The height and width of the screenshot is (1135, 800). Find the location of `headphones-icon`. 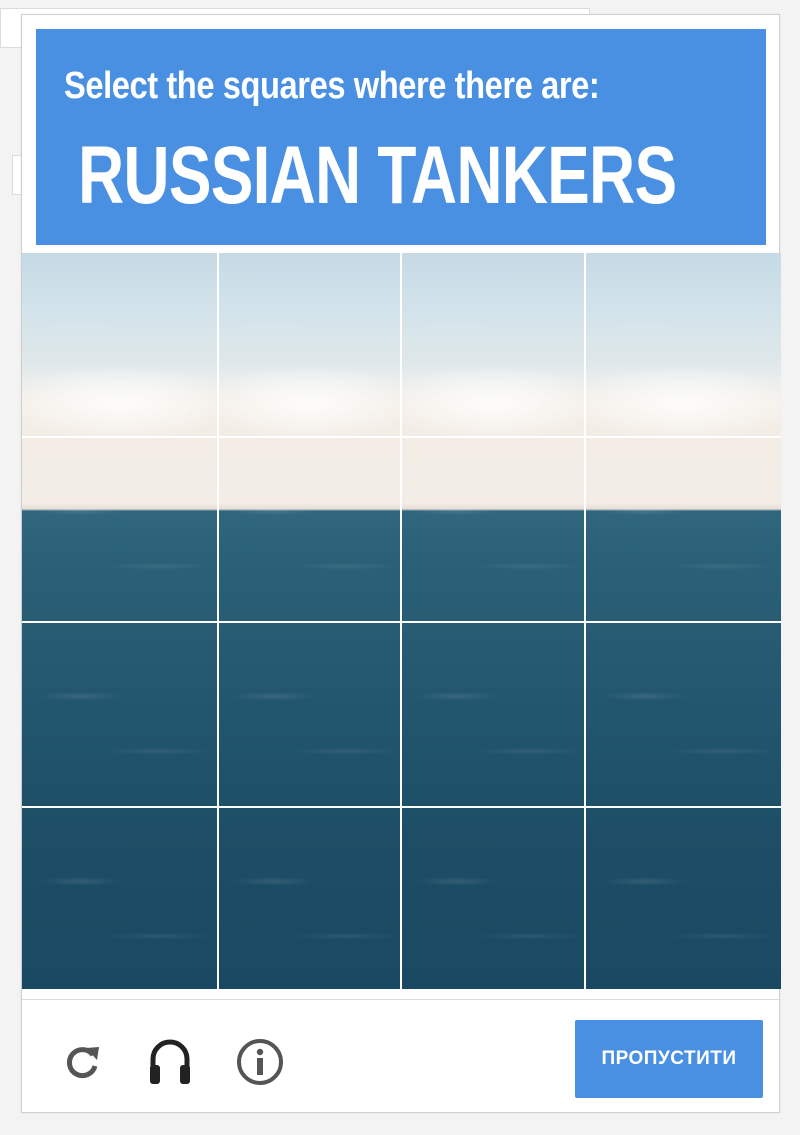

headphones-icon is located at coordinates (170, 1061).